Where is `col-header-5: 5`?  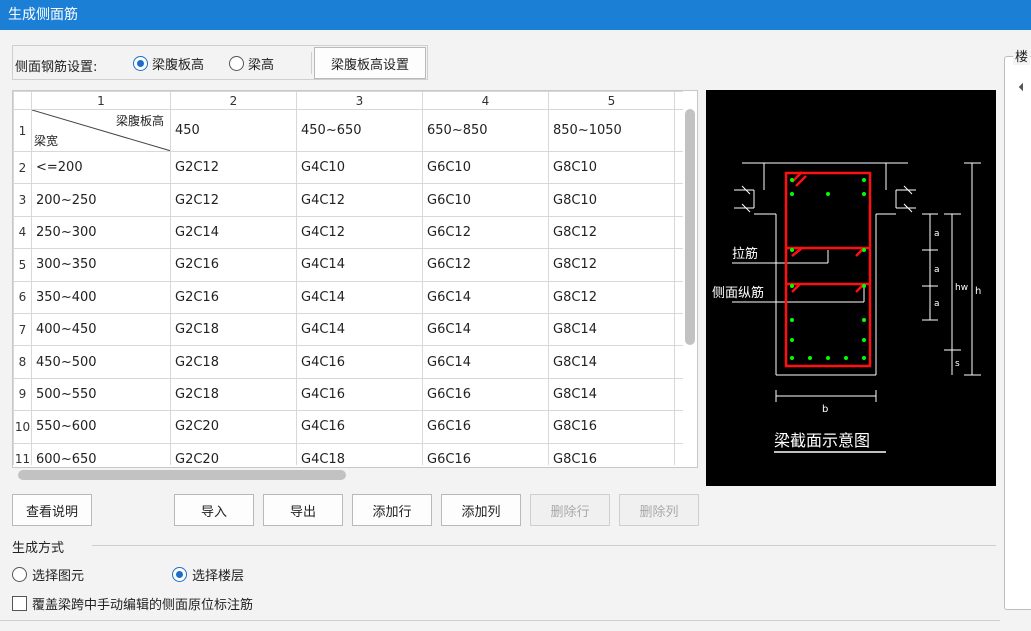
col-header-5: 5 is located at coordinates (611, 100).